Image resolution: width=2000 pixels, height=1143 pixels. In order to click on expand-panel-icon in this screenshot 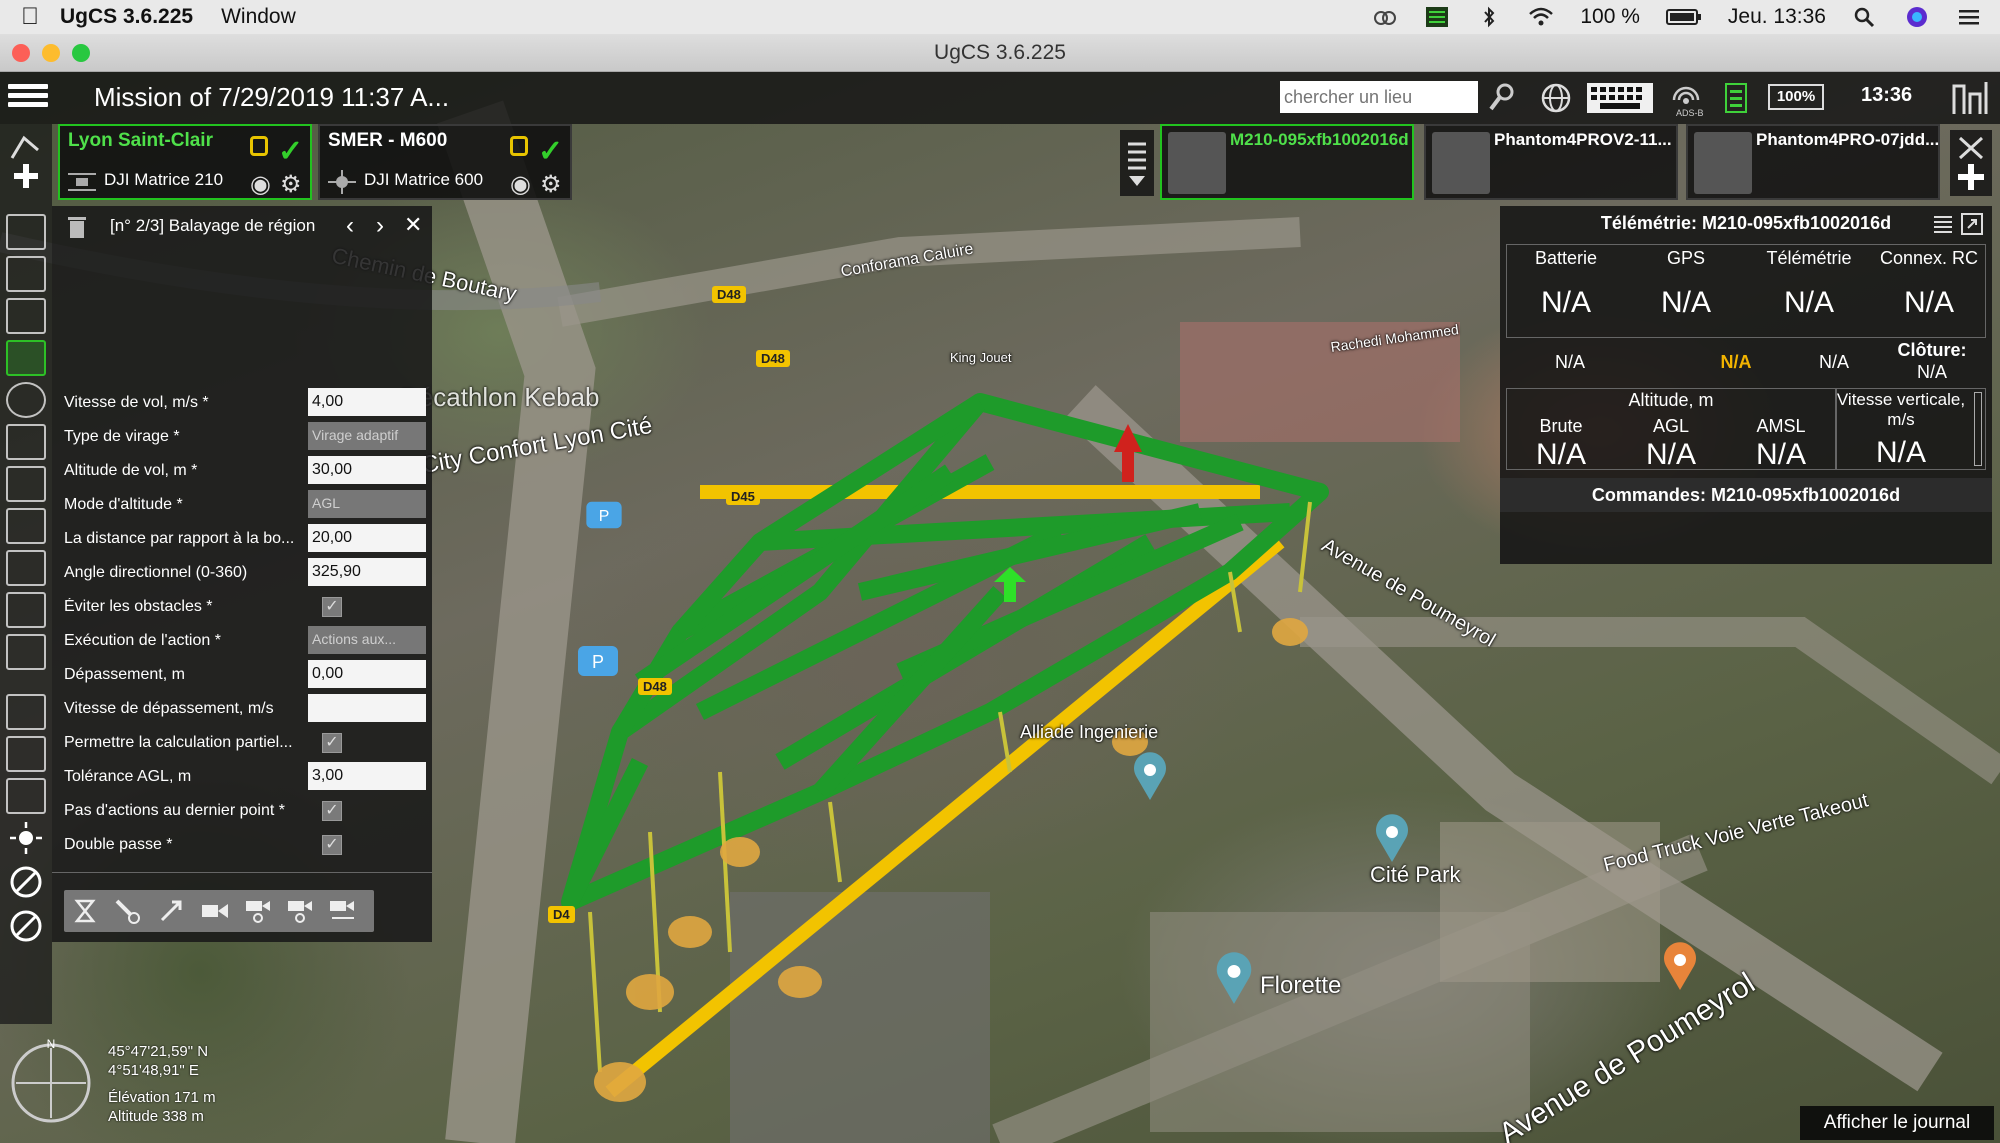, I will do `click(1972, 224)`.